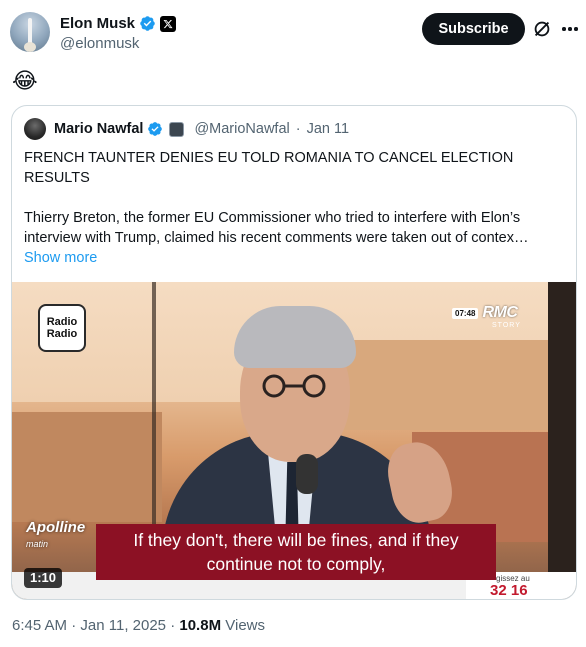 The width and height of the screenshot is (586, 647). Describe the element at coordinates (177, 129) in the screenshot. I see `affiliate-badge-icon` at that location.